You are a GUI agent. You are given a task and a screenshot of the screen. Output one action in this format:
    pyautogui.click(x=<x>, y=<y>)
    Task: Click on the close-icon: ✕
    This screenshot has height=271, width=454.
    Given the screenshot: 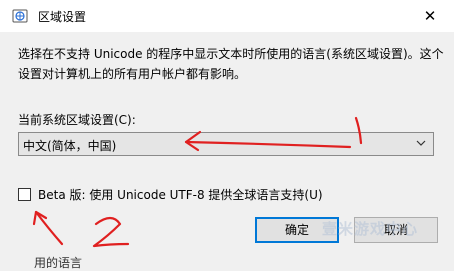 What is the action you would take?
    pyautogui.click(x=430, y=16)
    